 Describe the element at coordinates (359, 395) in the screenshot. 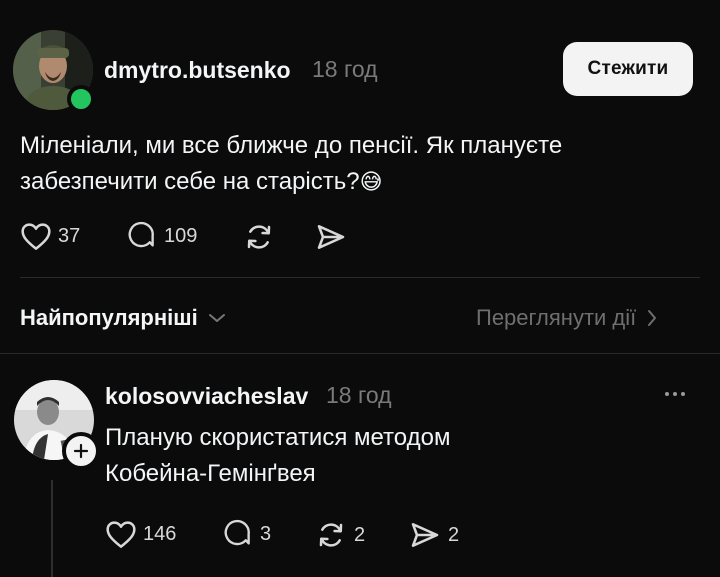

I see `reply-timestamp: 18 год` at that location.